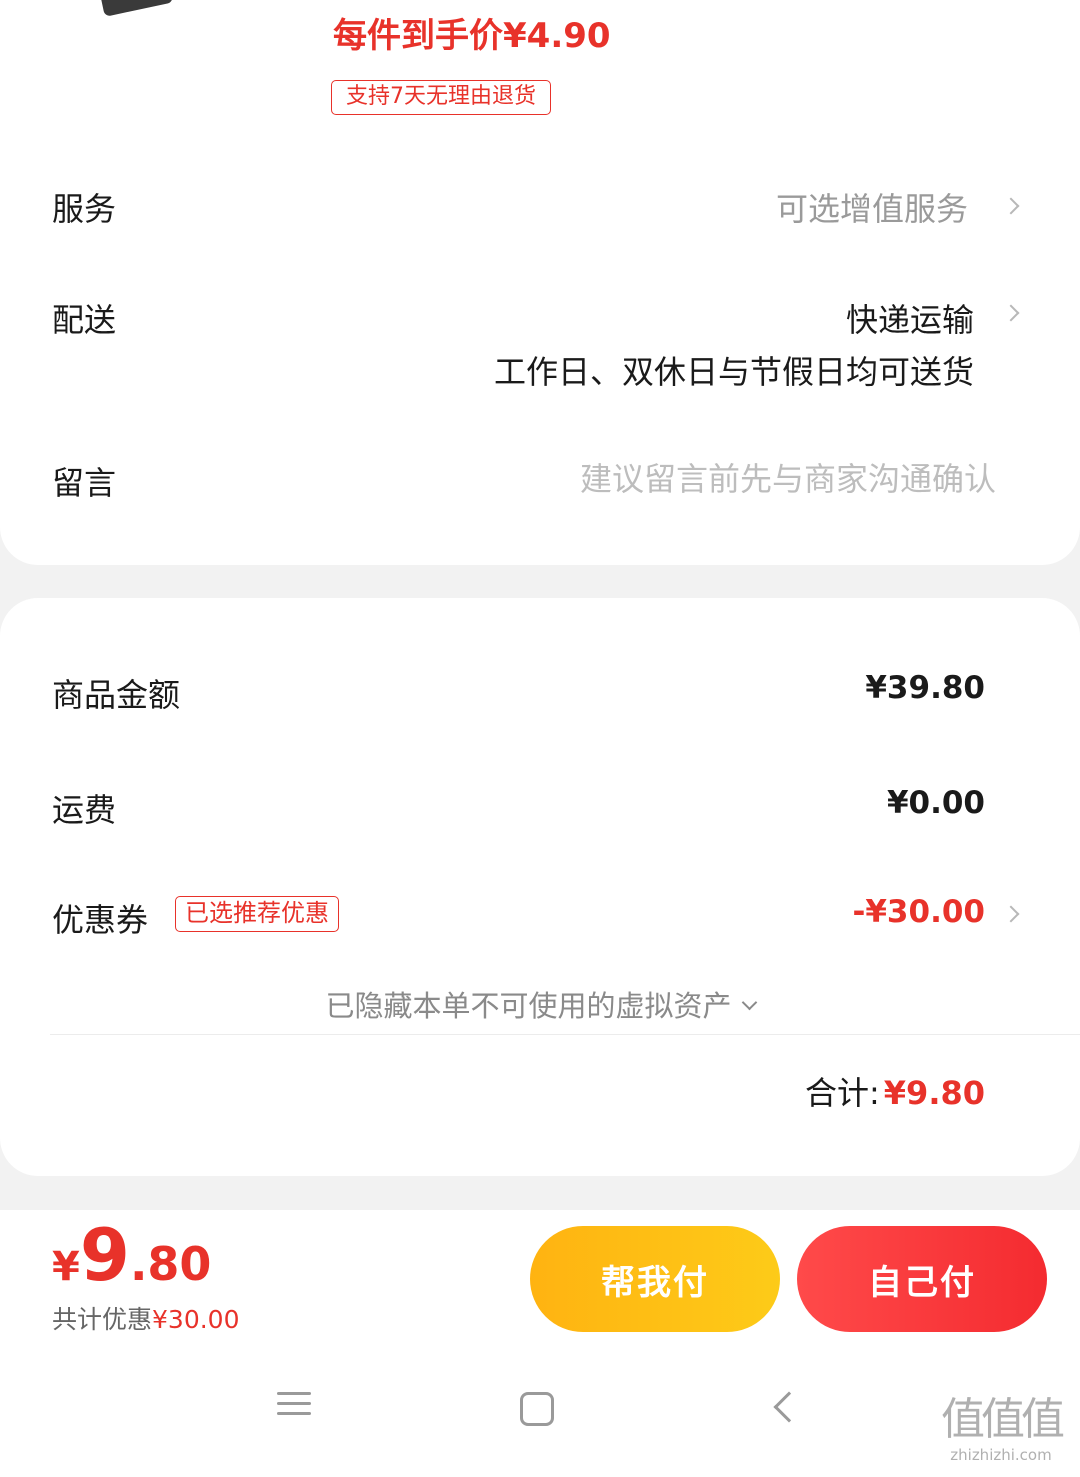  I want to click on watermark: 值值值 zhizhizhi.com, so click(1001, 1432).